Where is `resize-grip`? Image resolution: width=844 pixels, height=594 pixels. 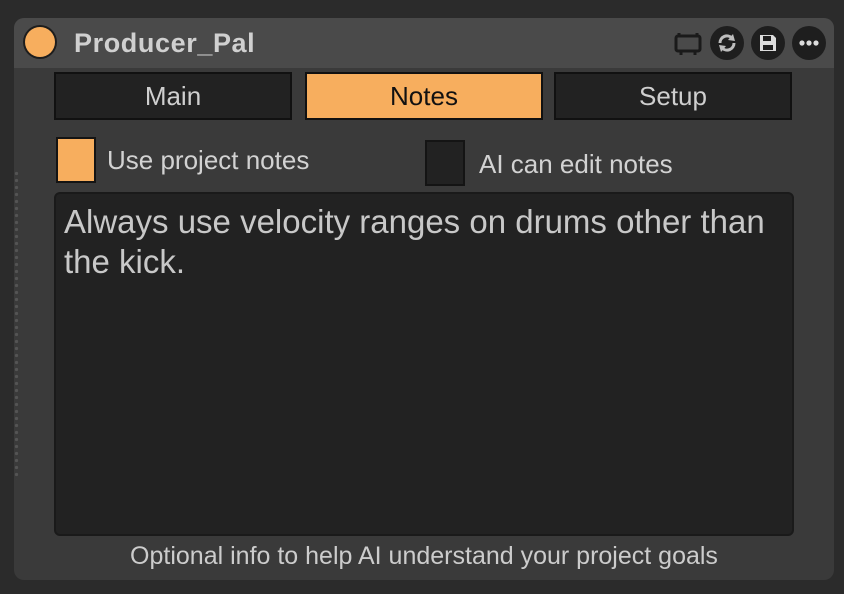
resize-grip is located at coordinates (16, 325).